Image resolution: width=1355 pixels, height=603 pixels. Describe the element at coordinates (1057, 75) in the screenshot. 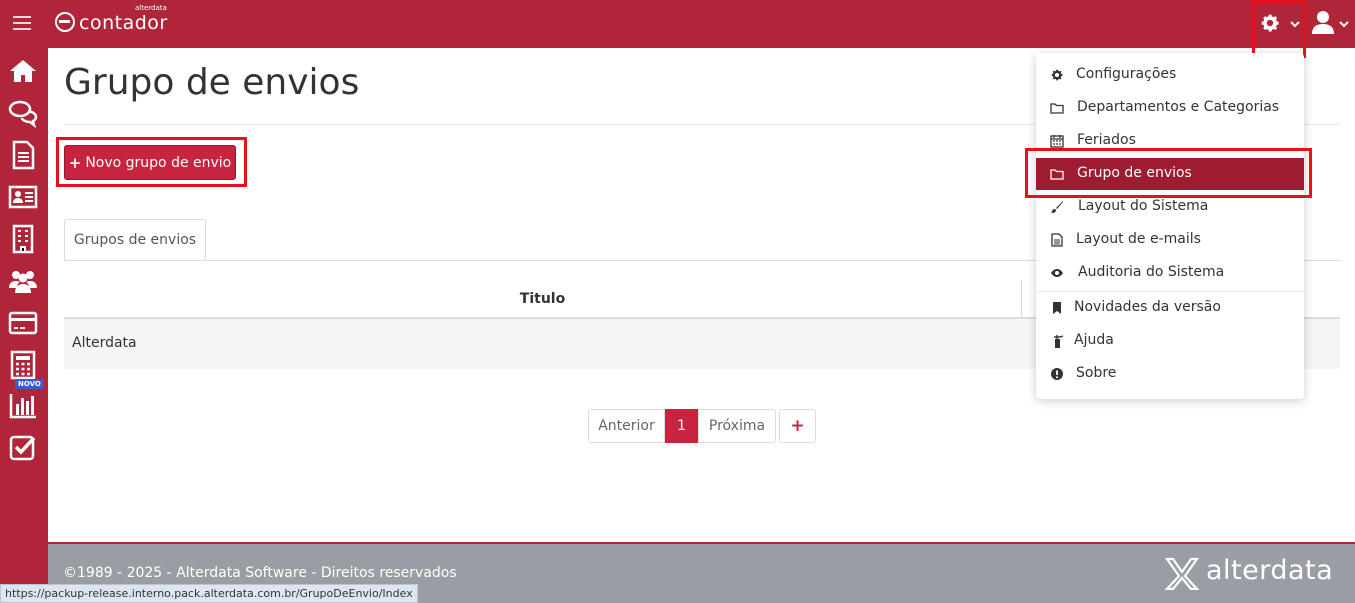

I see `gear-icon` at that location.